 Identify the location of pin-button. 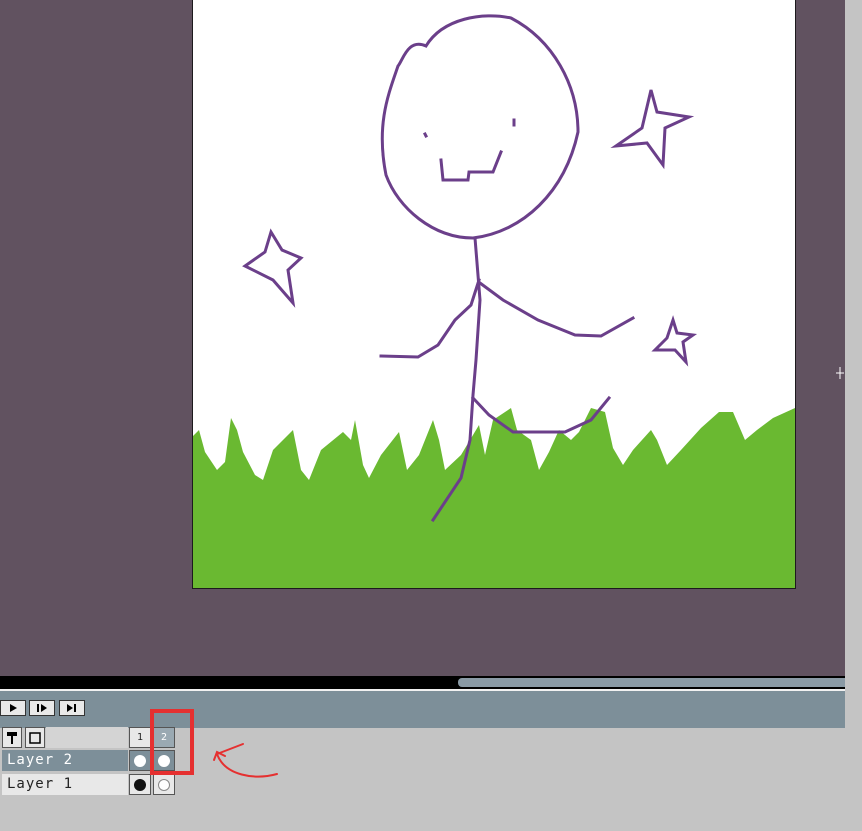
(12, 737).